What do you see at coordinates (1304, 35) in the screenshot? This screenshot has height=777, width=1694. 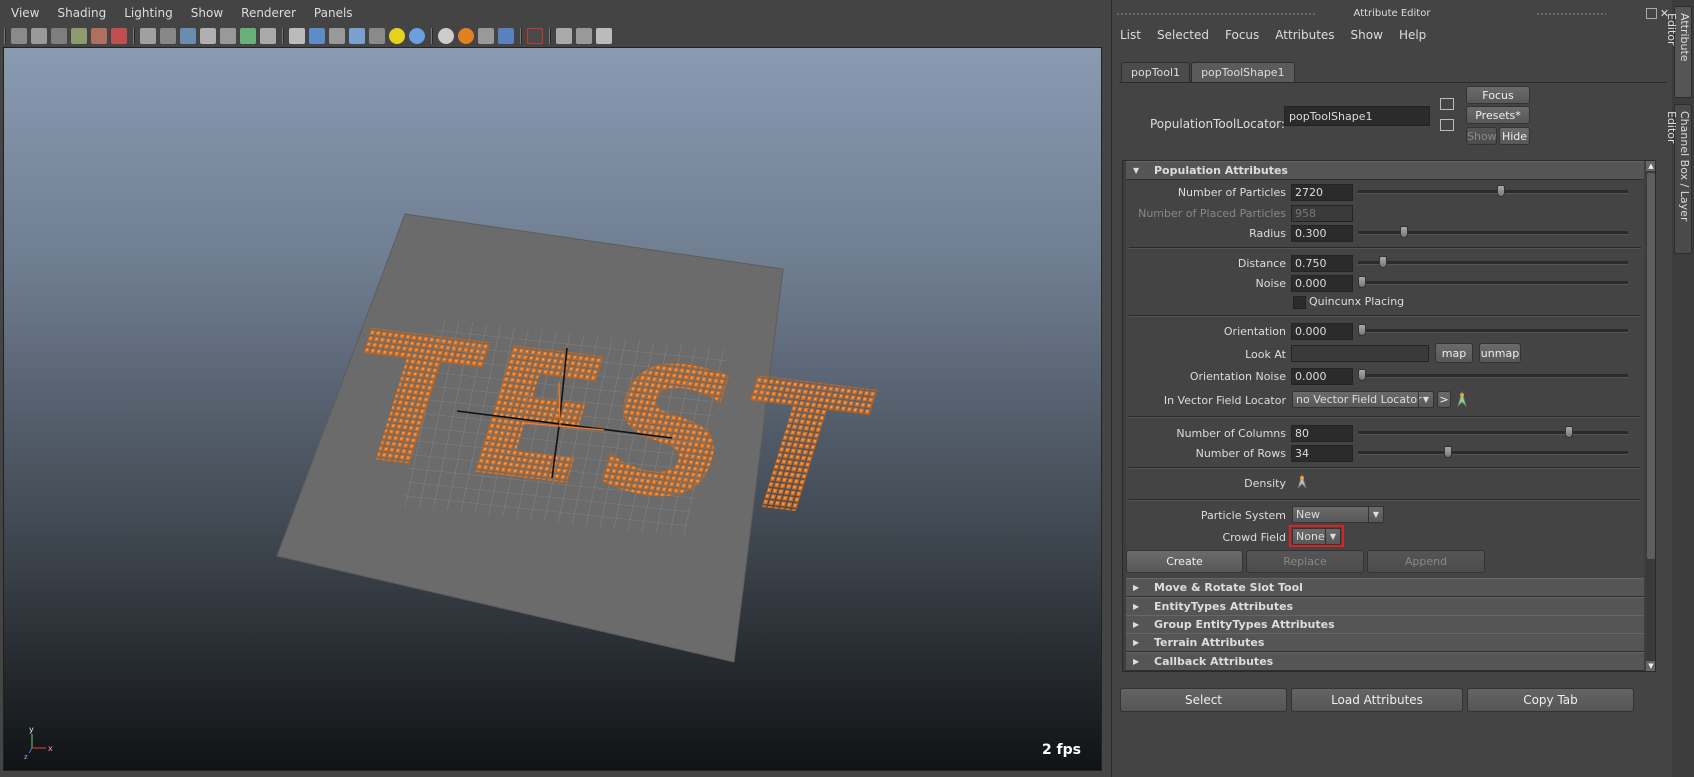 I see `menu-attributes: Attributes` at bounding box center [1304, 35].